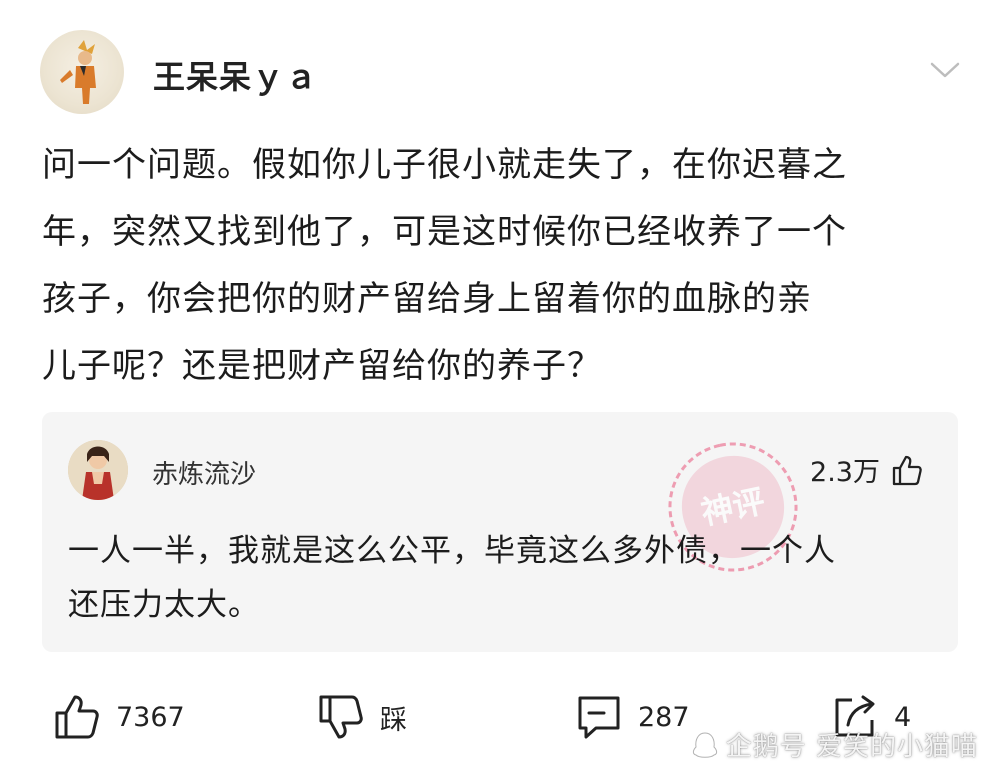 The height and width of the screenshot is (784, 1000). What do you see at coordinates (322, 366) in the screenshot?
I see `post-line: 儿子呢？还是把财产留给你的养子？` at bounding box center [322, 366].